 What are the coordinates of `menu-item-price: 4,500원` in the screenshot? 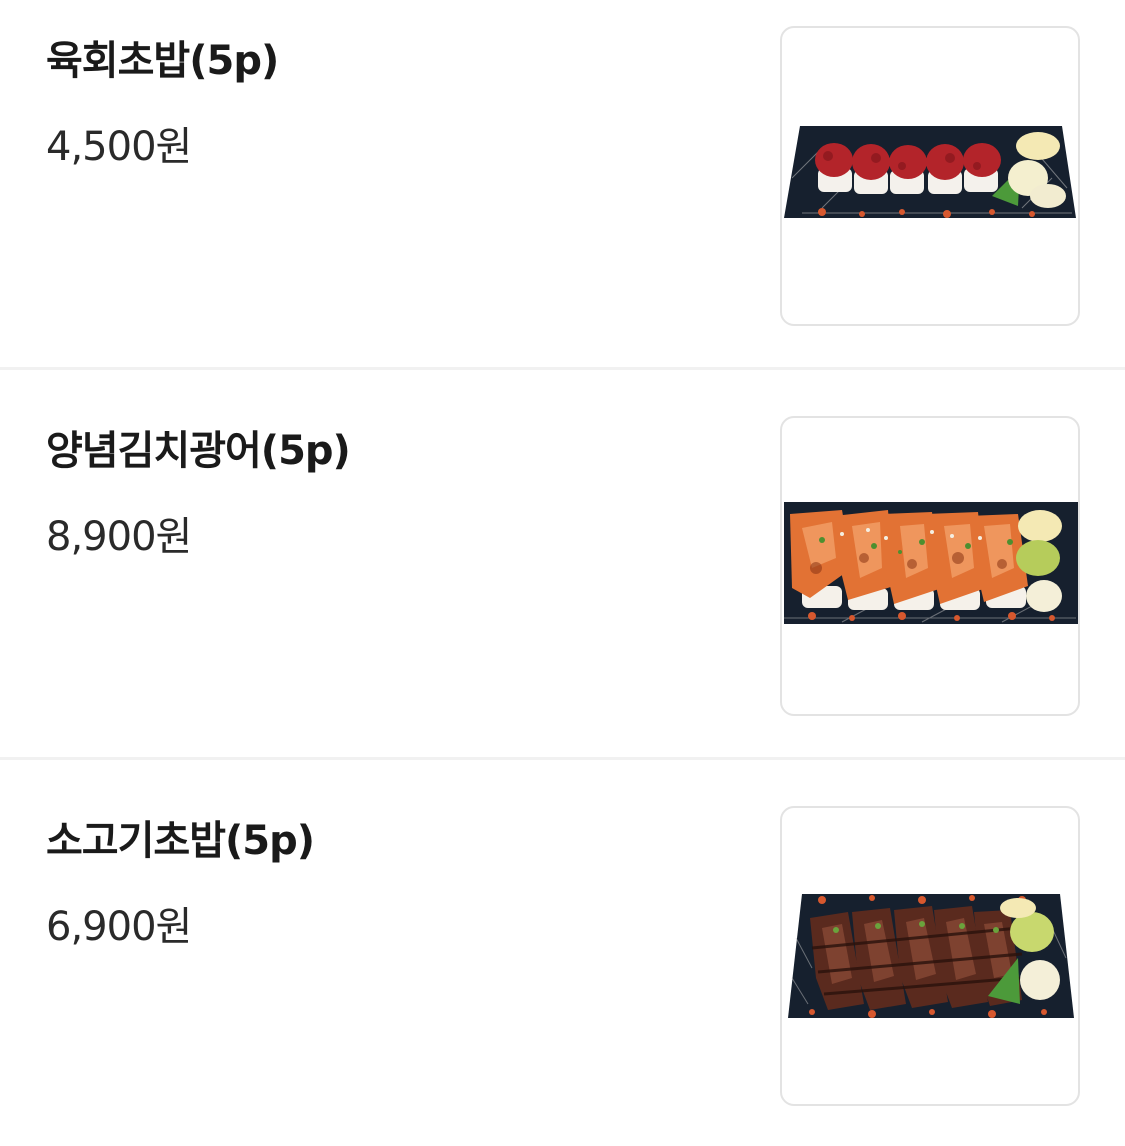 It's located at (119, 147).